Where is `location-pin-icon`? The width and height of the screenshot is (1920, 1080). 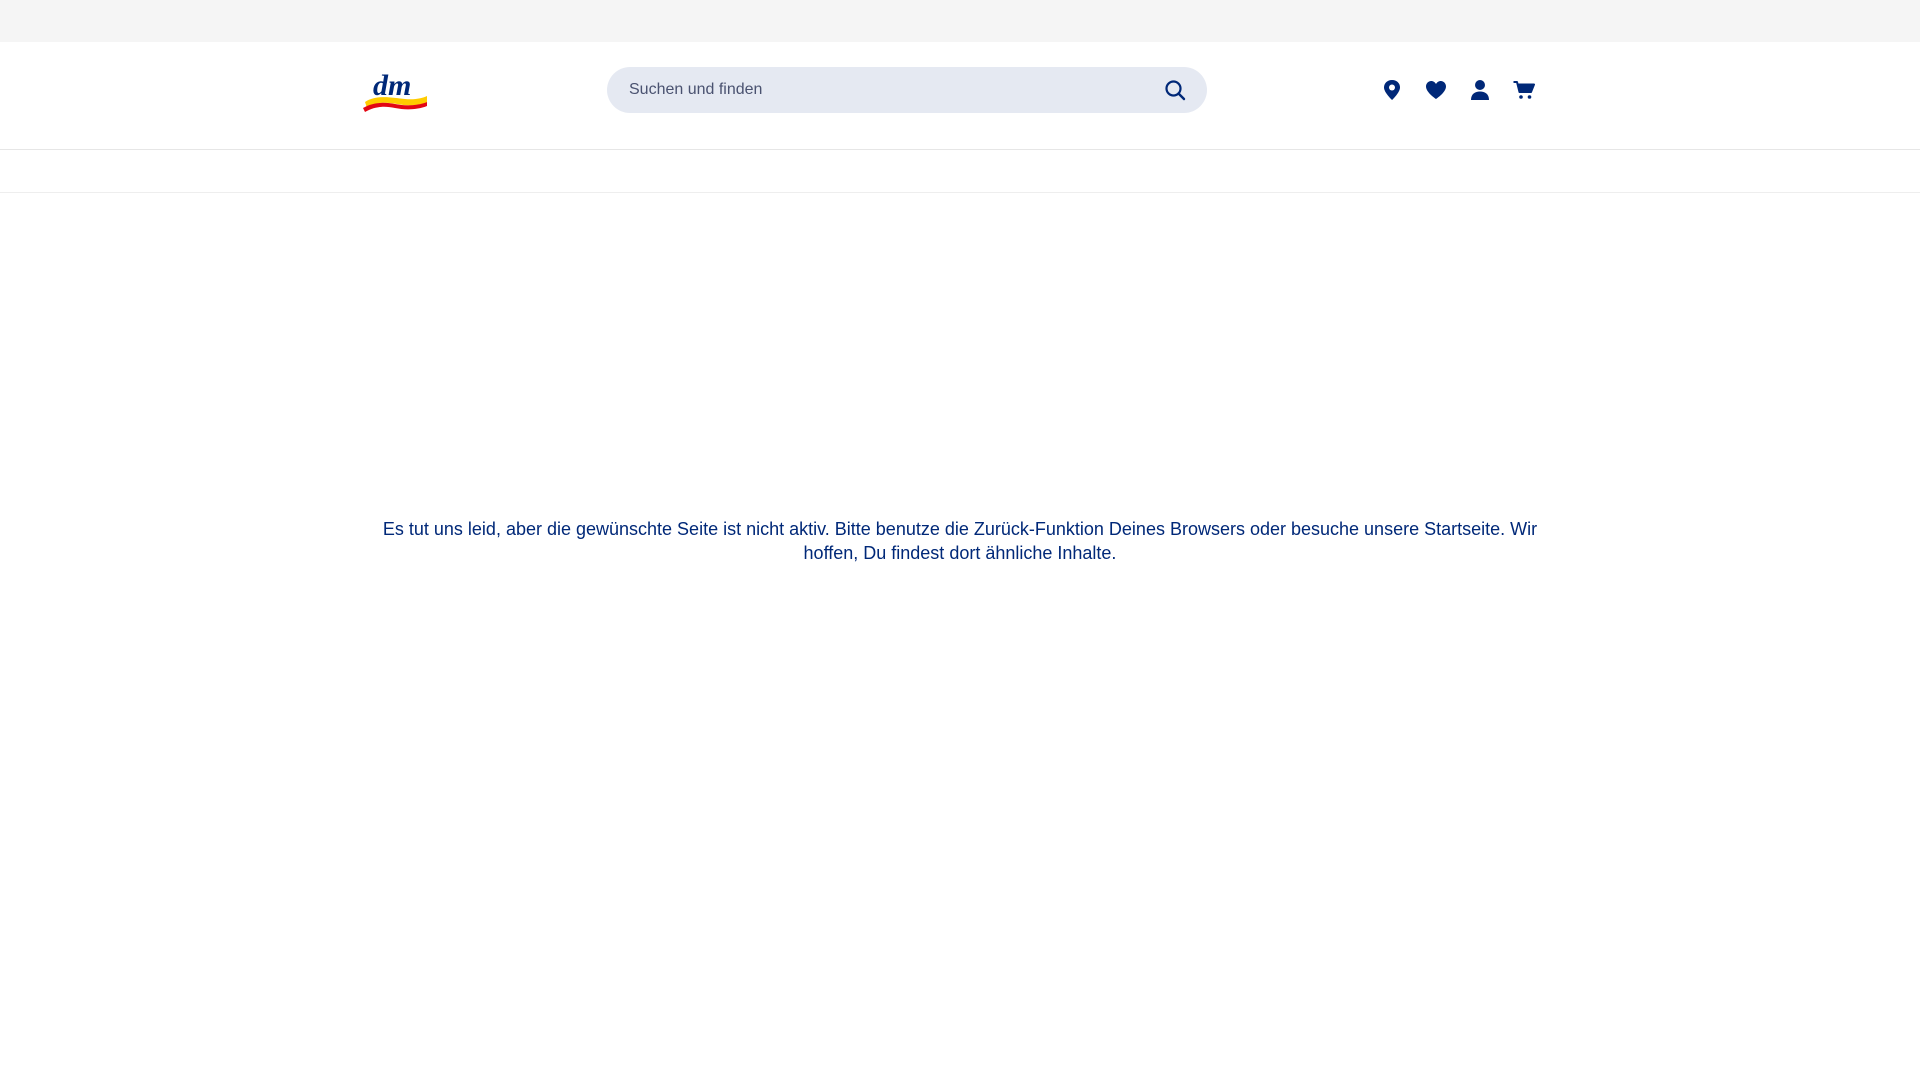 location-pin-icon is located at coordinates (1392, 90).